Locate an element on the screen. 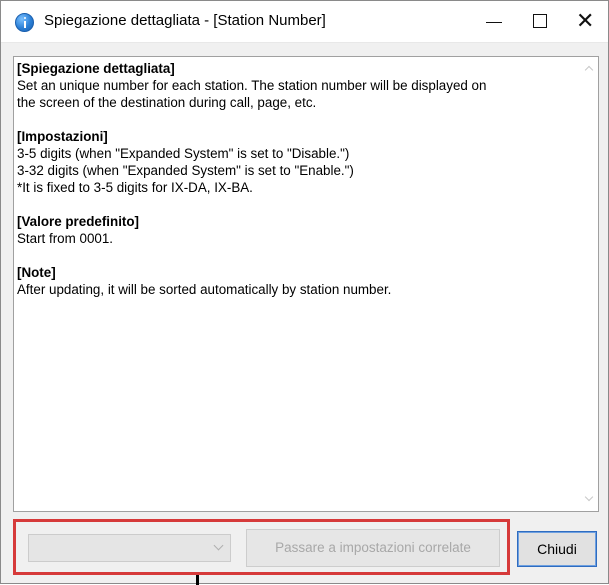 Image resolution: width=609 pixels, height=585 pixels. section-heading: [Spiegazione dettagliata] is located at coordinates (96, 68).